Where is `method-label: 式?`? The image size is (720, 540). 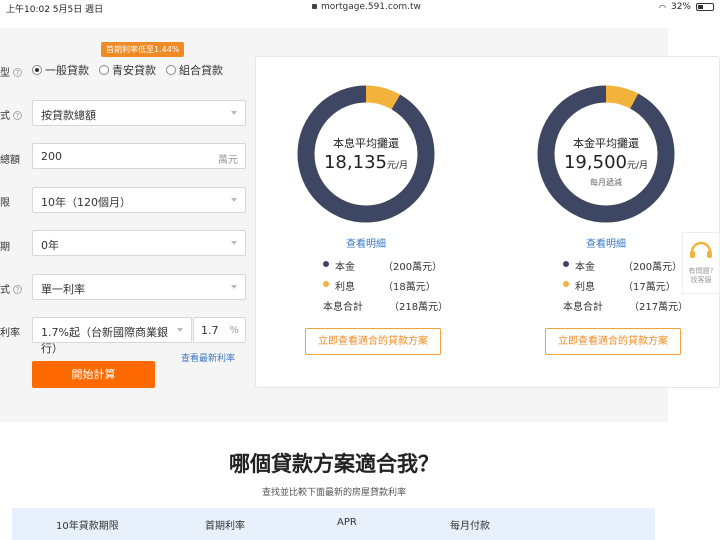 method-label: 式? is located at coordinates (11, 114).